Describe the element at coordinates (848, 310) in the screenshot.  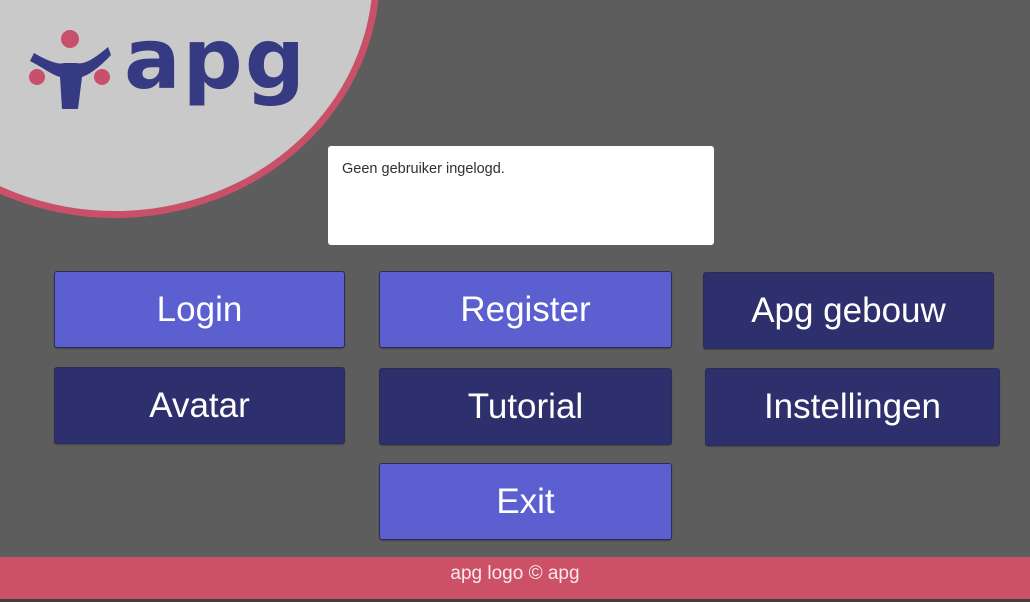
I see `apg-gebouw-button: Apg gebouw` at that location.